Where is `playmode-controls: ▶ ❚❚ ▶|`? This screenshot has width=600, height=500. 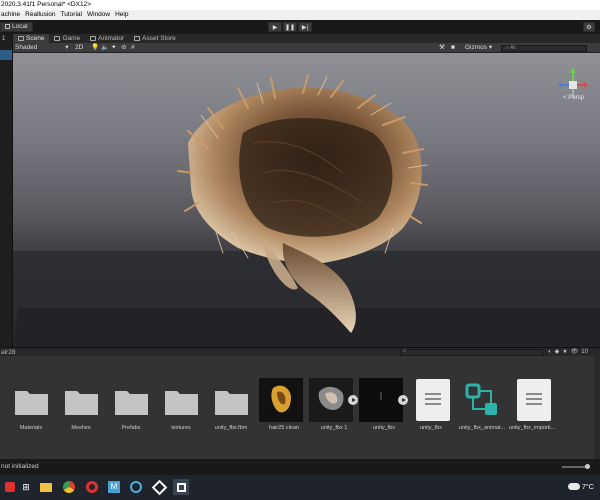
playmode-controls: ▶ ❚❚ ▶| is located at coordinates (290, 27).